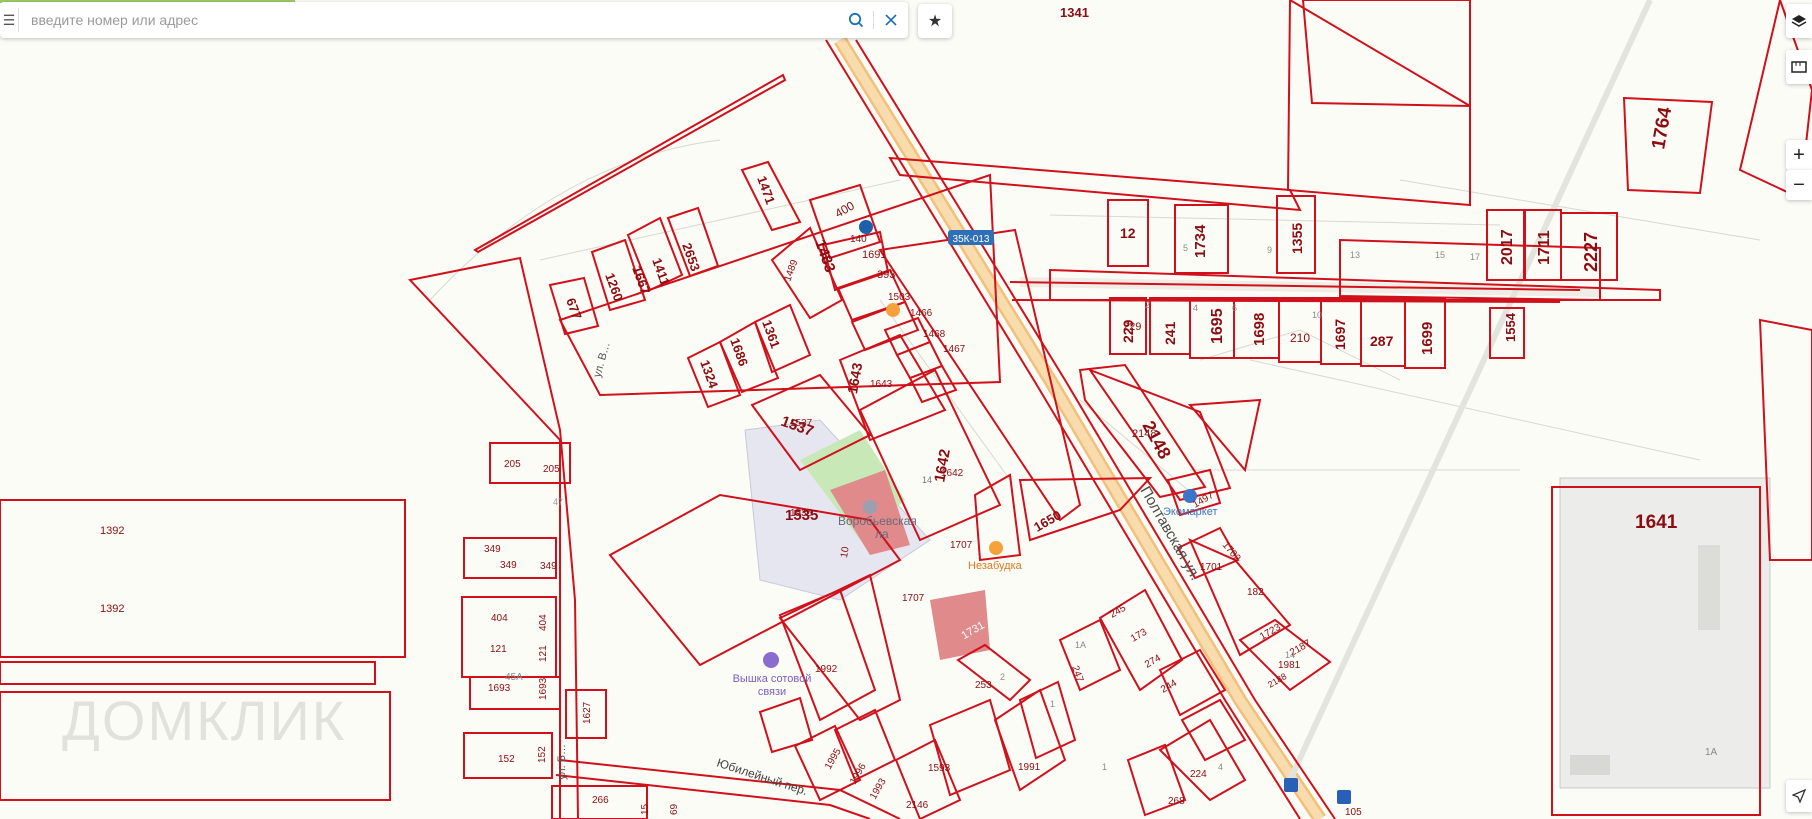 The height and width of the screenshot is (819, 1812). Describe the element at coordinates (882, 534) in the screenshot. I see `poi-label-school-2: ла` at that location.